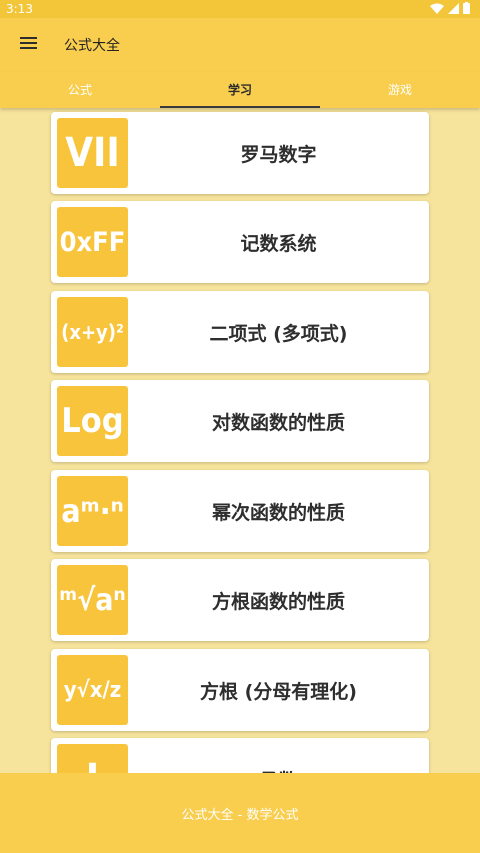 The width and height of the screenshot is (480, 853). What do you see at coordinates (92, 758) in the screenshot?
I see `function-icon: I` at bounding box center [92, 758].